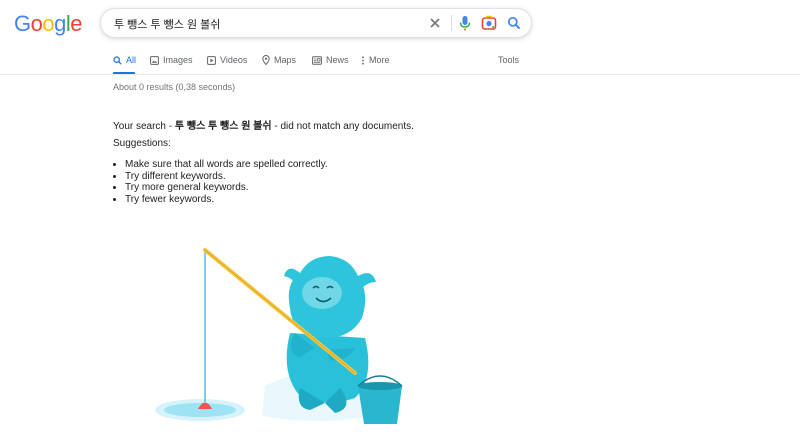  Describe the element at coordinates (226, 188) in the screenshot. I see `suggestion-item: Try more general keywords.` at that location.